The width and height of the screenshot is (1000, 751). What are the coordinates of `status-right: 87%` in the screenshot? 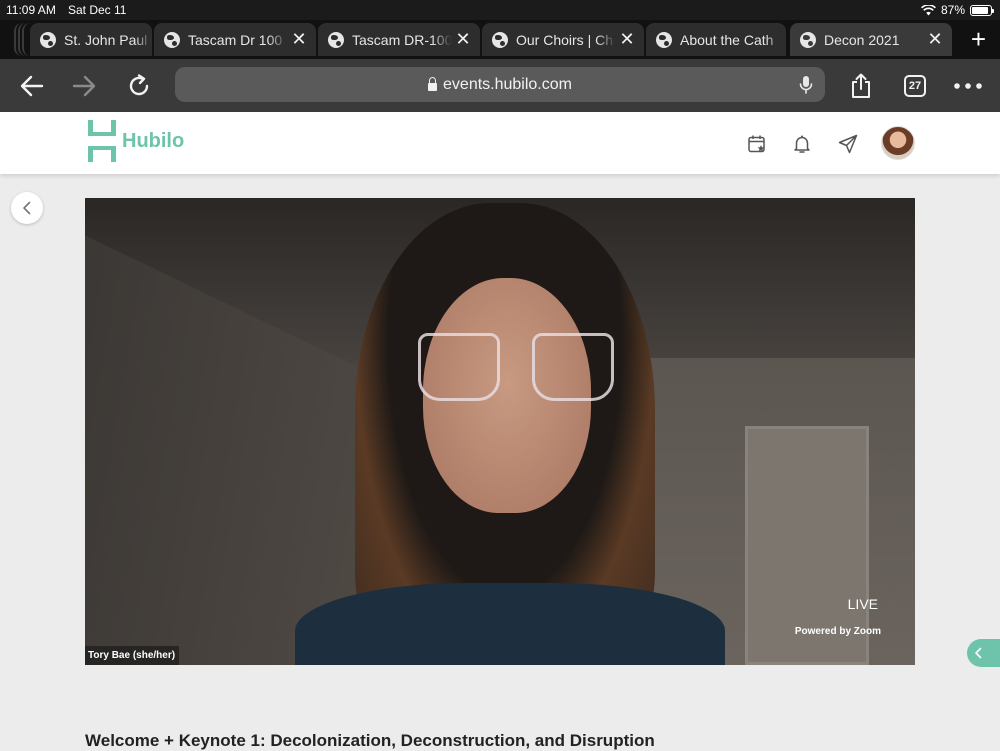 It's located at (957, 10).